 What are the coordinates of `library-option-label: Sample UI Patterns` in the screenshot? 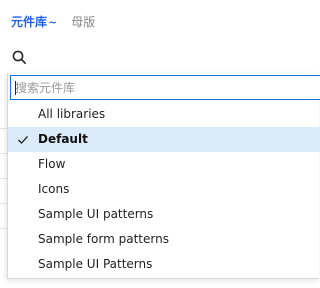 It's located at (95, 264).